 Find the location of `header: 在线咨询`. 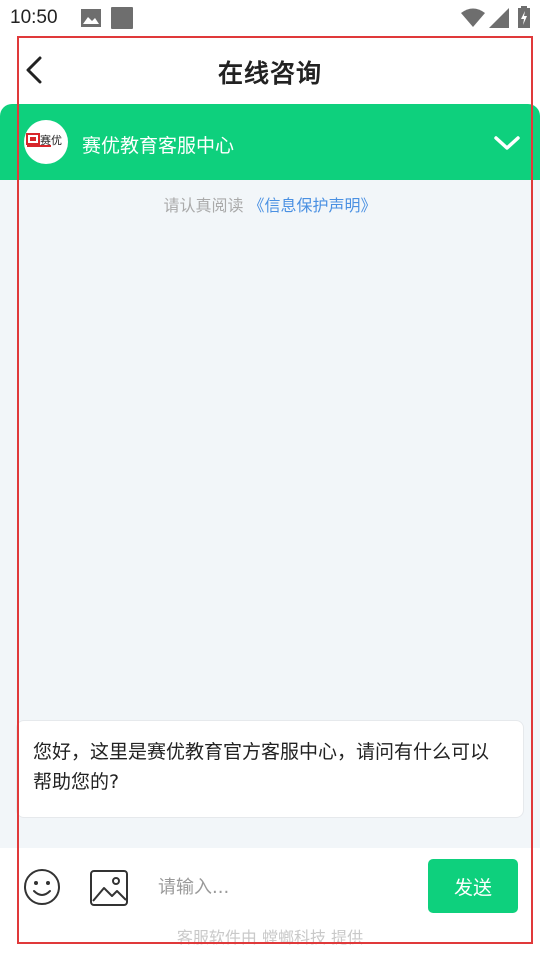

header: 在线咨询 is located at coordinates (270, 70).